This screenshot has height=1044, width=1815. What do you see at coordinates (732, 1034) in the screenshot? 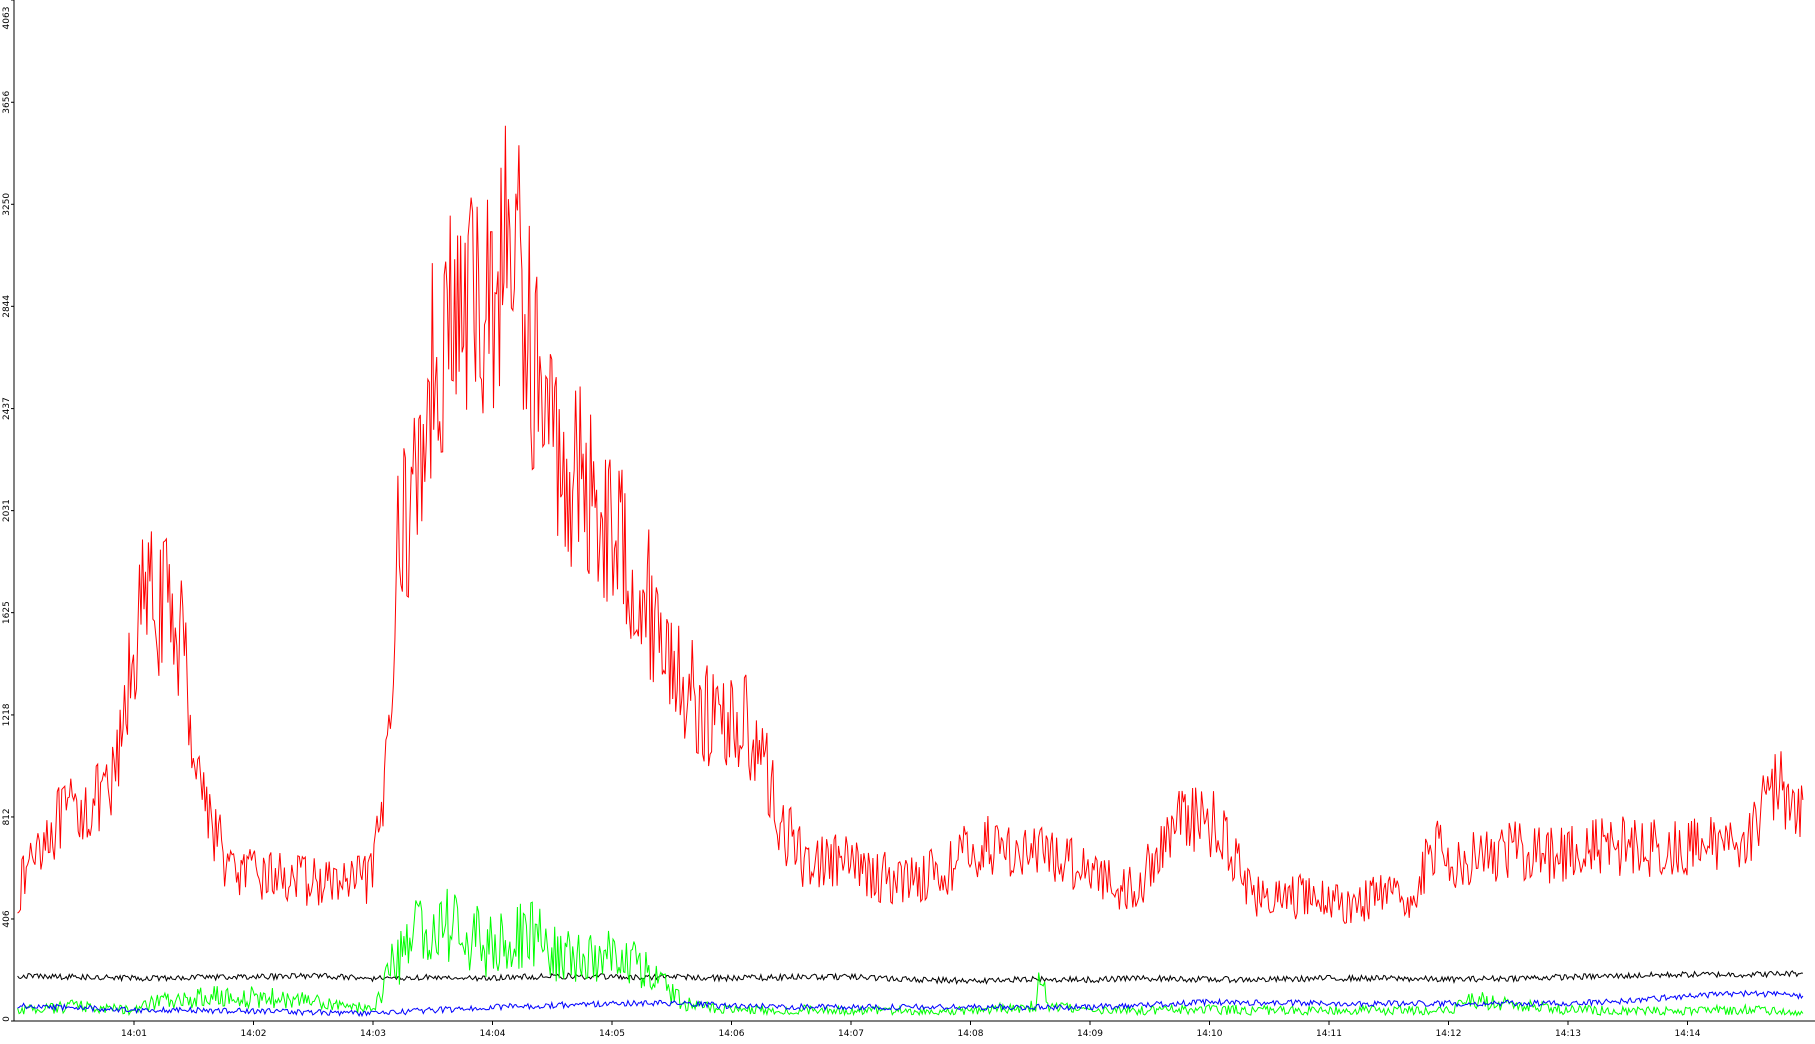
I see `x-tick-label: 14:06` at bounding box center [732, 1034].